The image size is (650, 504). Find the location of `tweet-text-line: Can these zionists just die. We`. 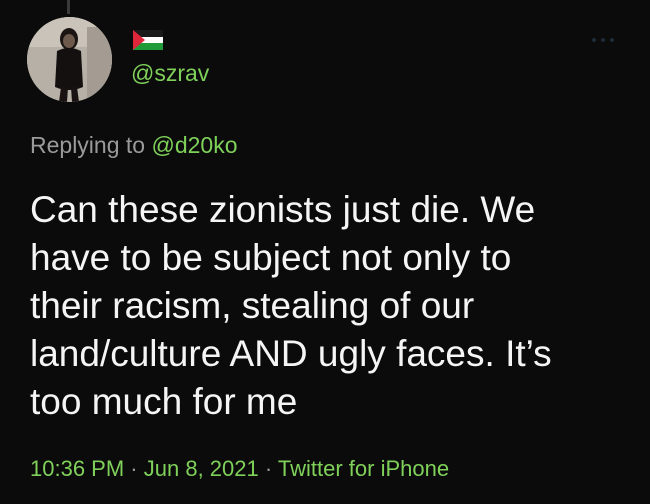

tweet-text-line: Can these zionists just die. We is located at coordinates (283, 209).